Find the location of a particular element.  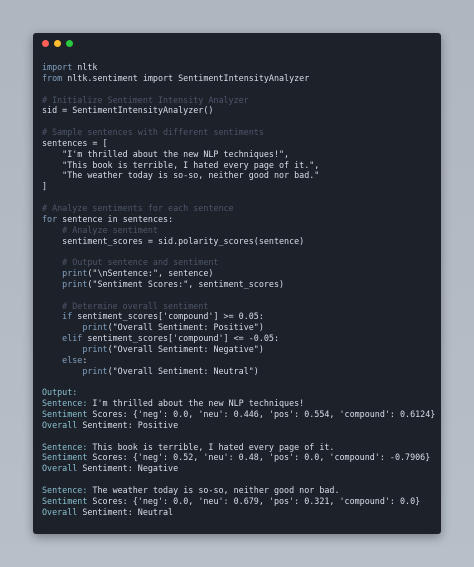

minimize-dot-icon is located at coordinates (57, 43).